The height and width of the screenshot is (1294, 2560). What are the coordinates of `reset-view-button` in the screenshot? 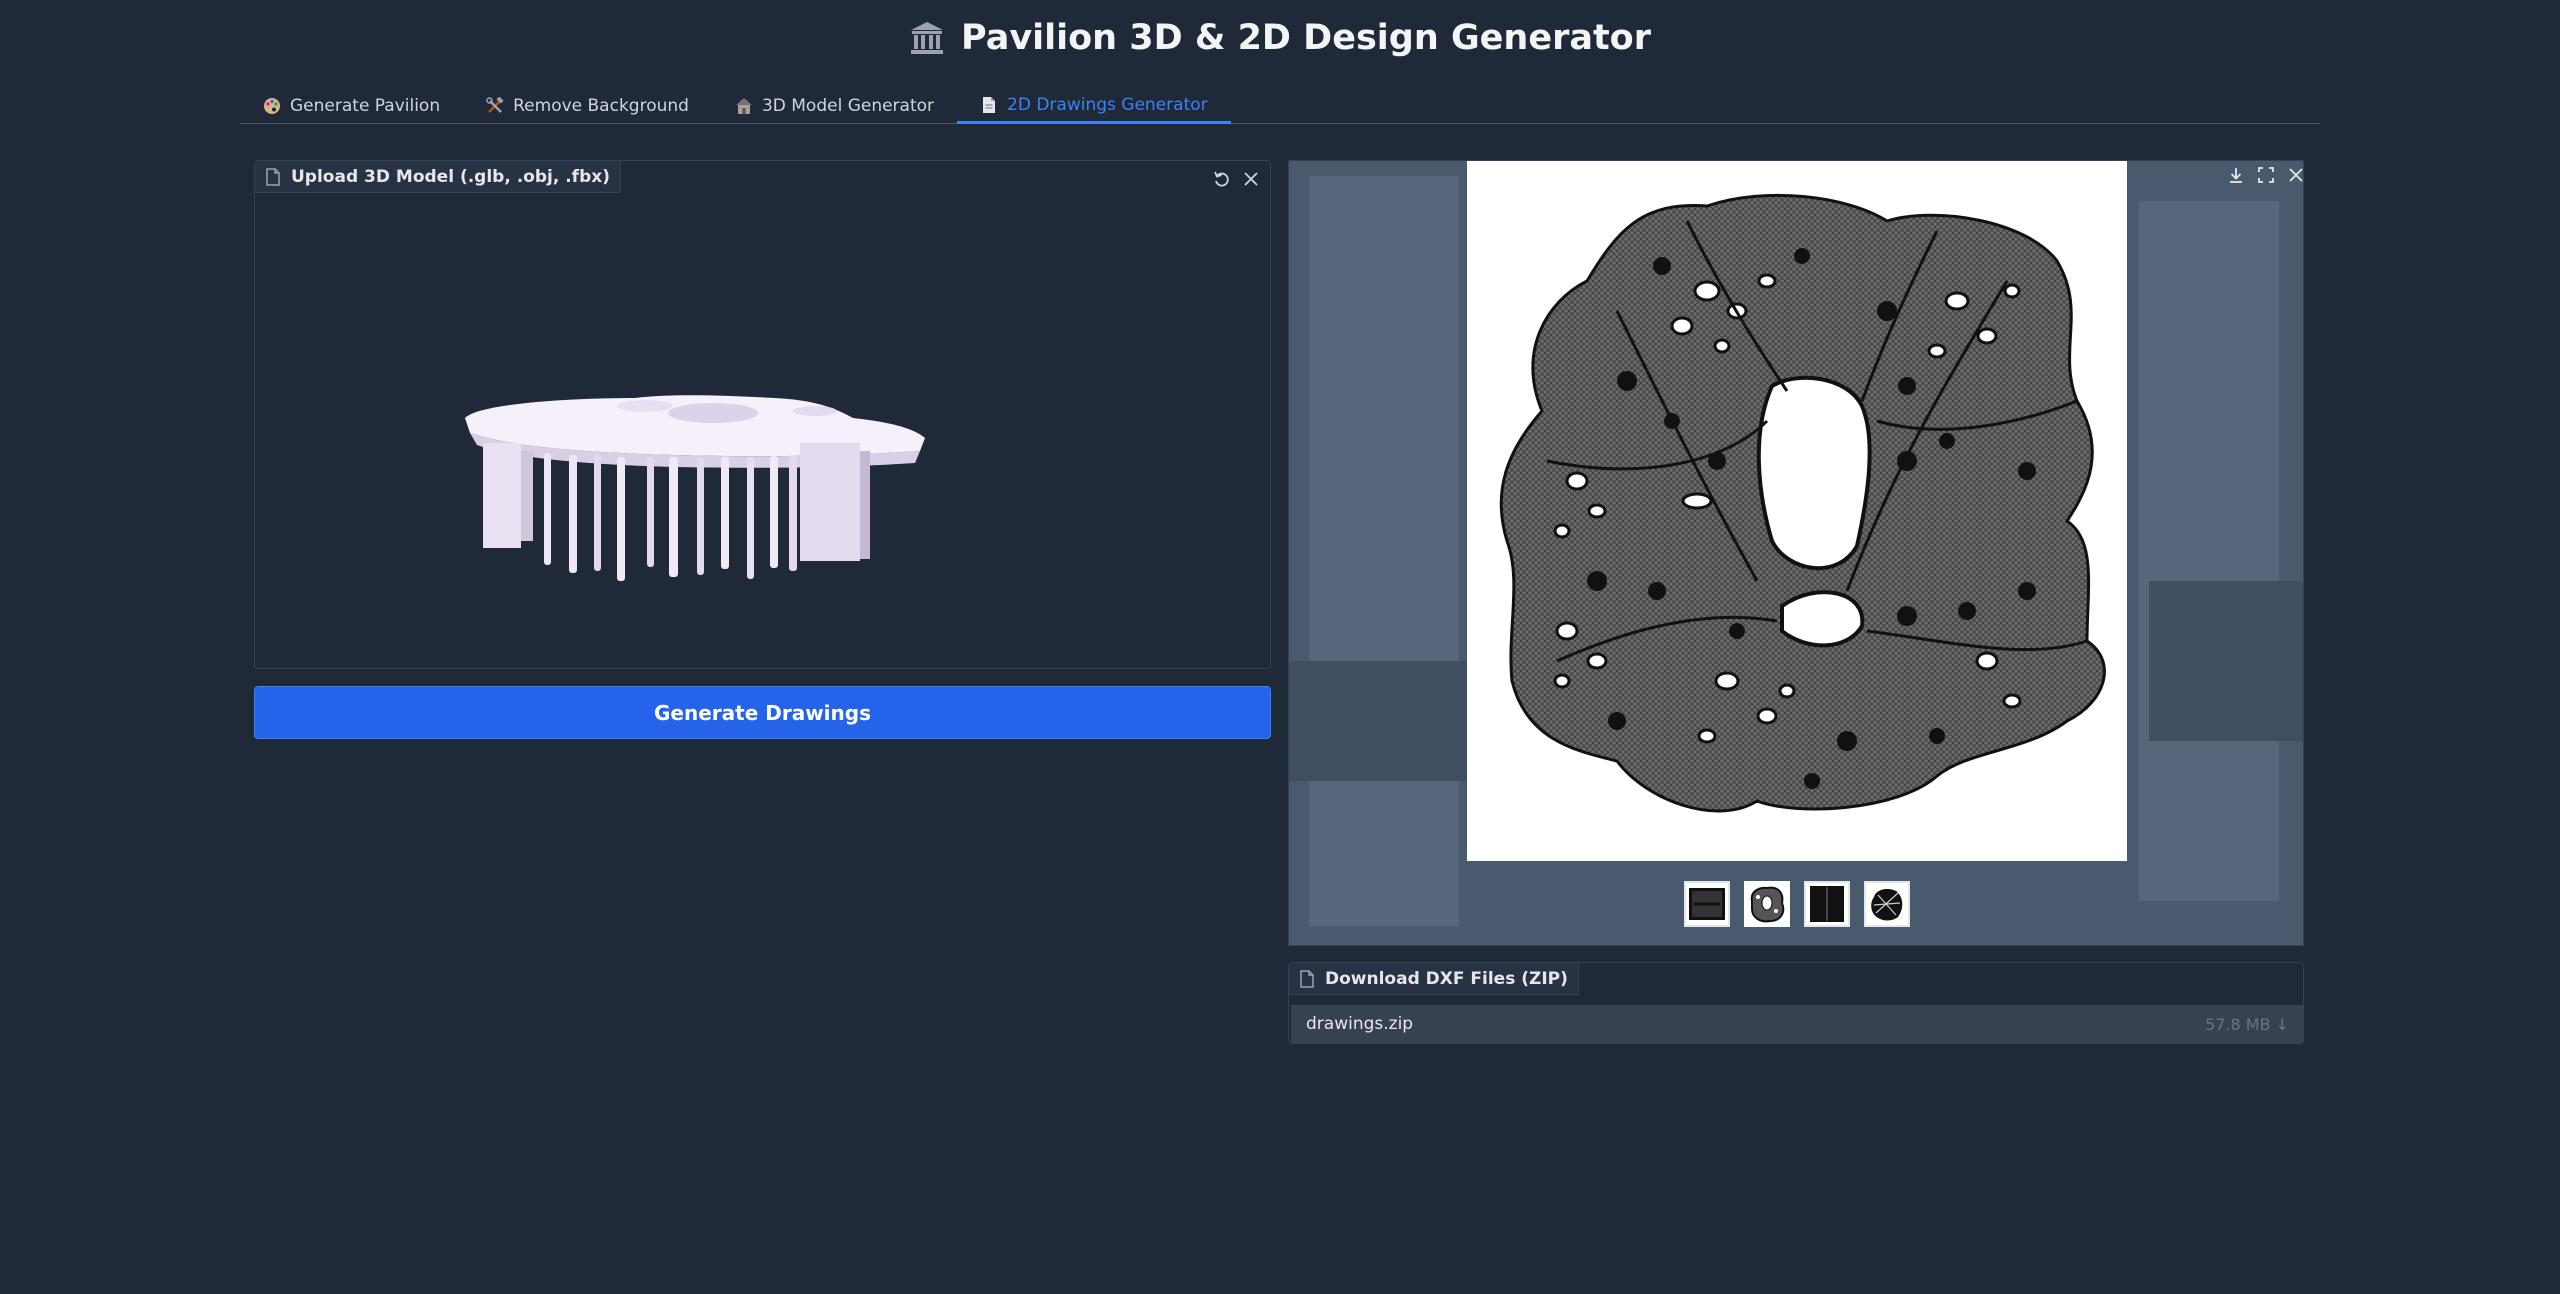 It's located at (1222, 179).